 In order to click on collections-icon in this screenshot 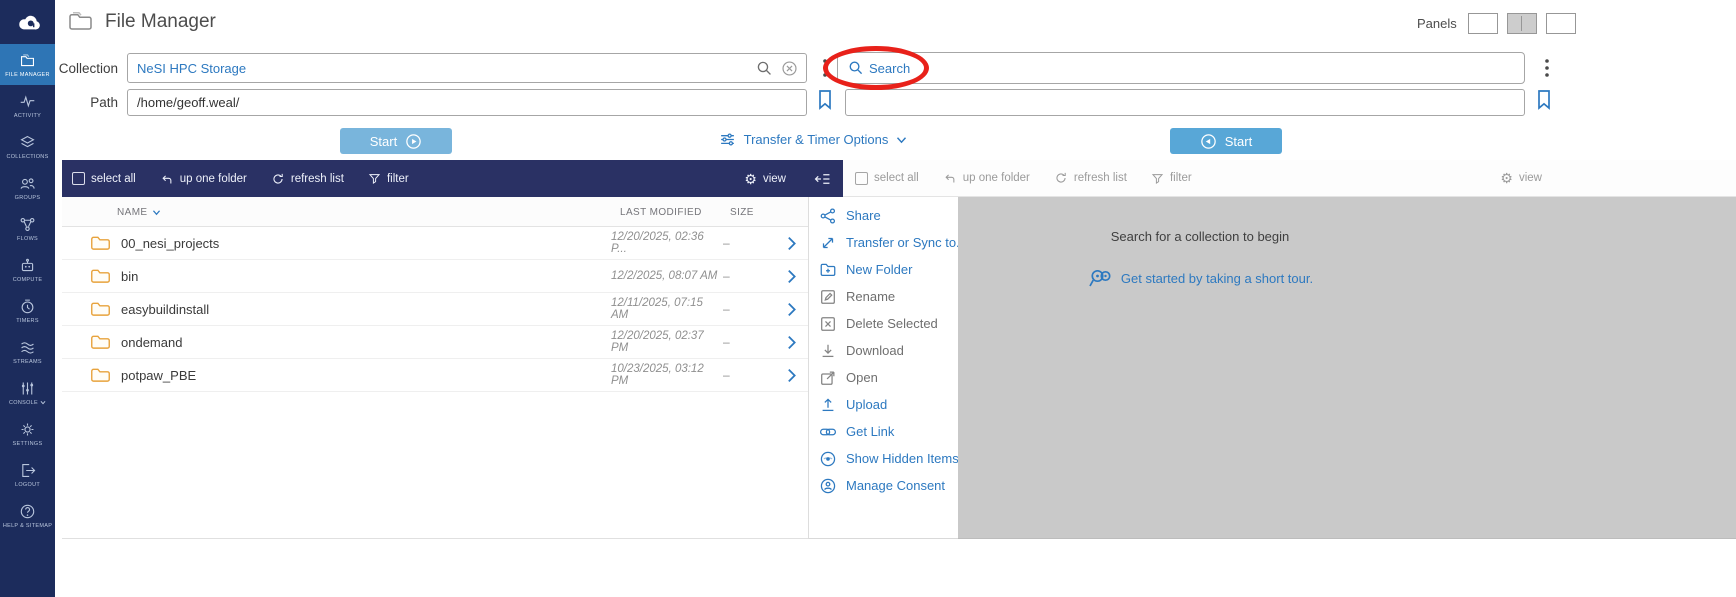, I will do `click(27, 142)`.